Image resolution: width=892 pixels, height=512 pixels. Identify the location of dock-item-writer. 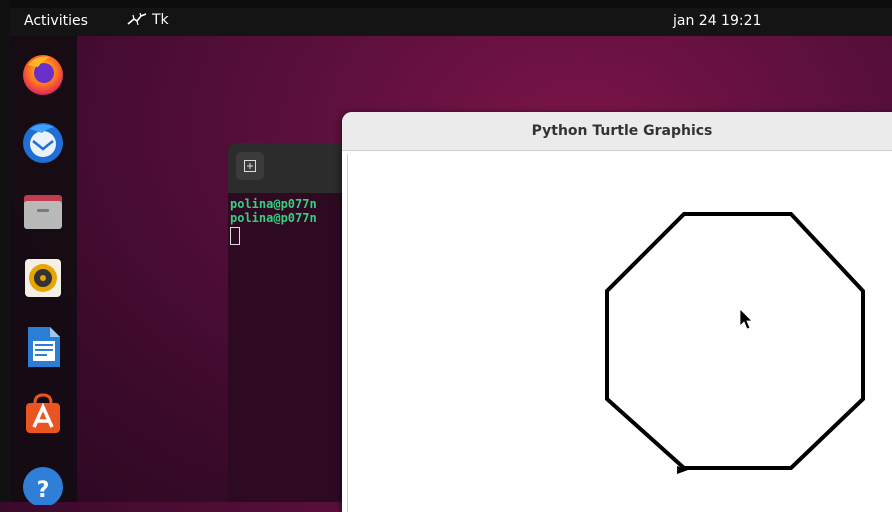
(43, 346).